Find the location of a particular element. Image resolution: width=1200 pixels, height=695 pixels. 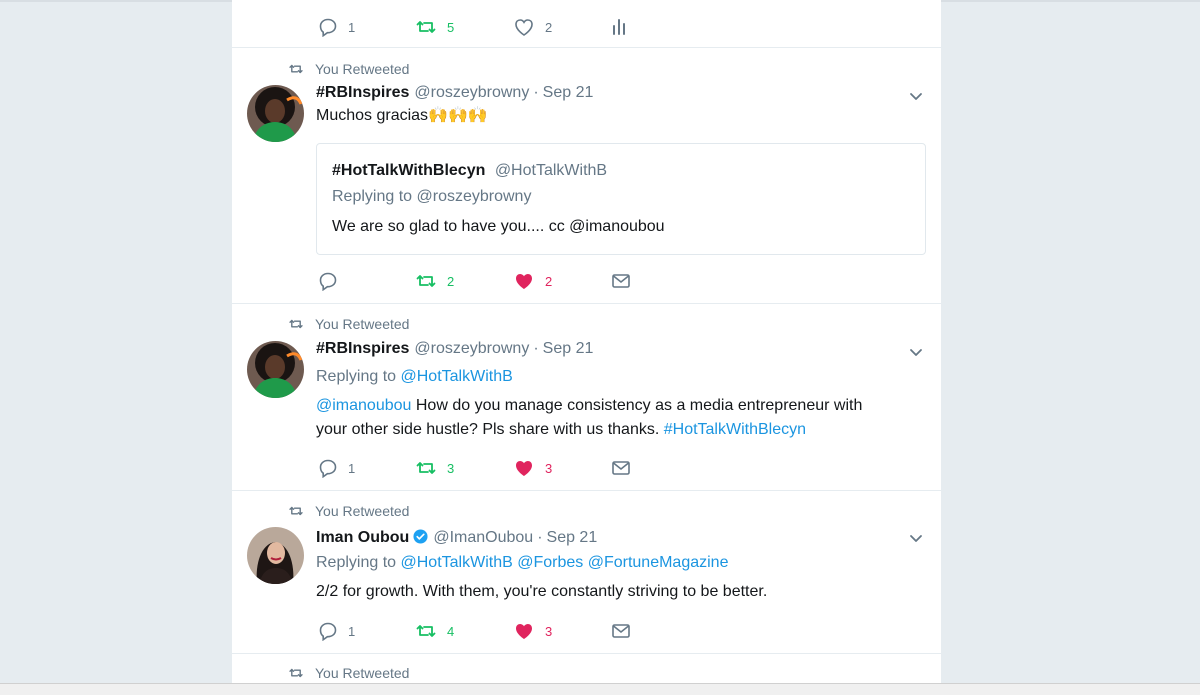

quoted-replying-to: Replying to @roszeybrowny is located at coordinates (431, 197).